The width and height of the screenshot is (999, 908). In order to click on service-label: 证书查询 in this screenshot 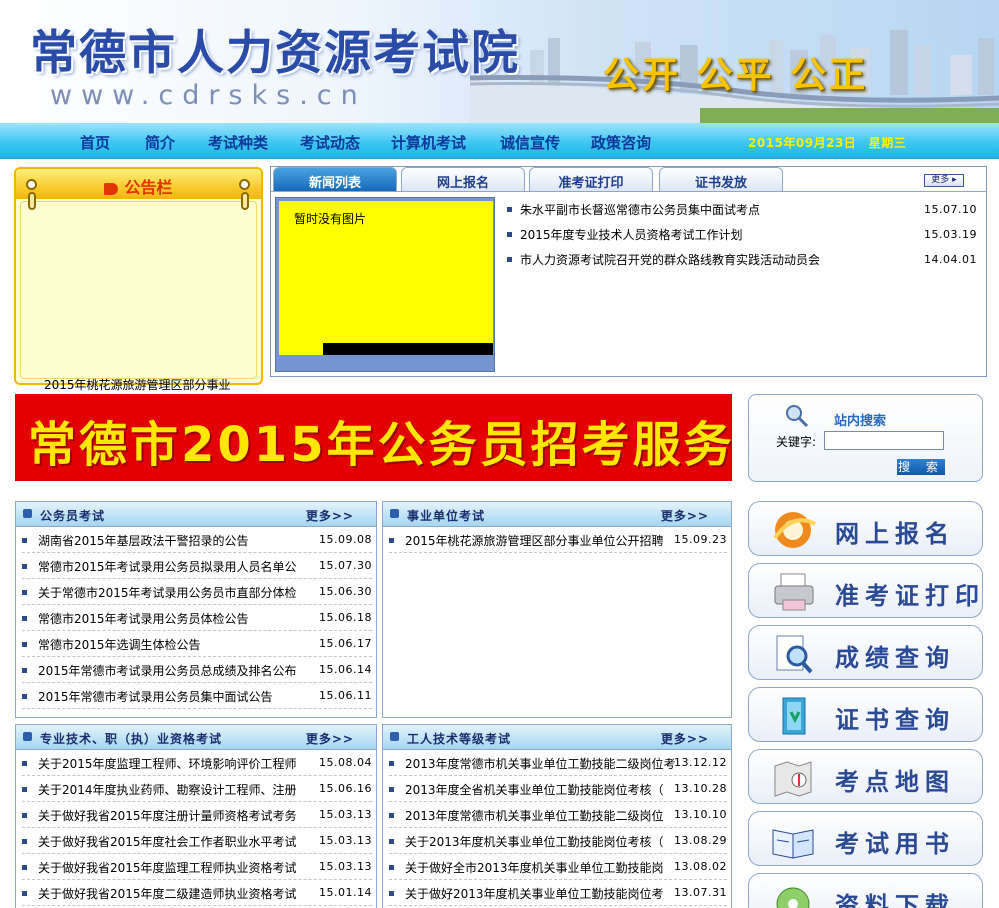, I will do `click(895, 720)`.